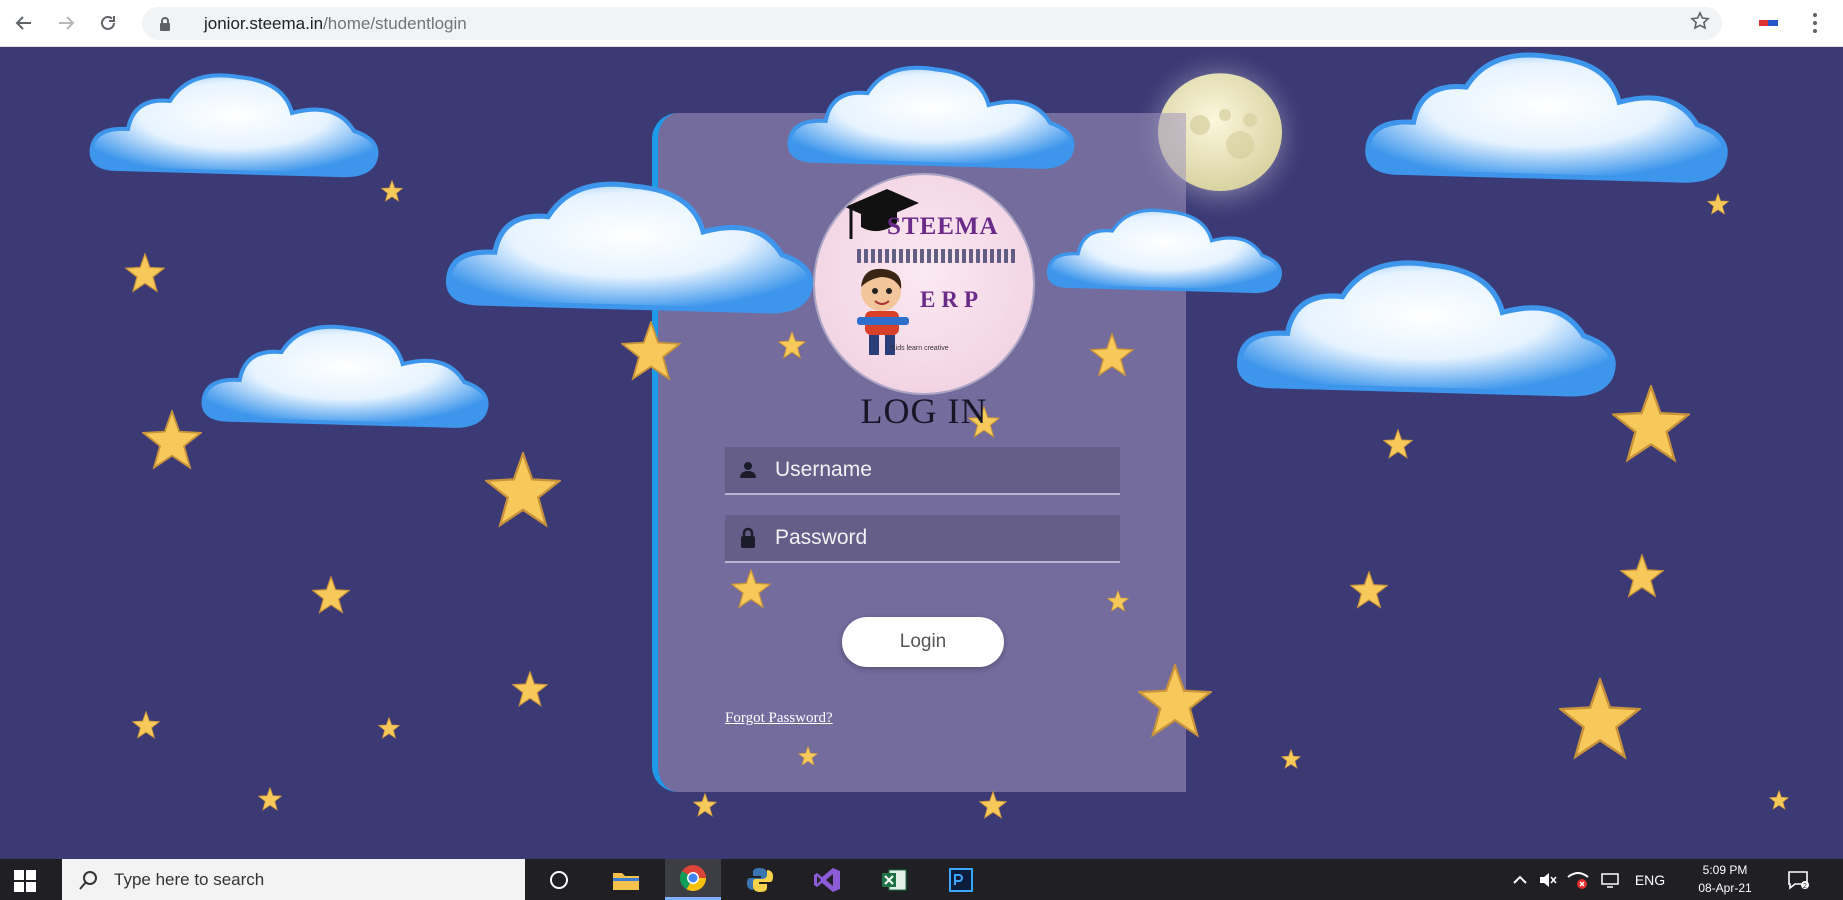  I want to click on notification-icon: 2, so click(1798, 880).